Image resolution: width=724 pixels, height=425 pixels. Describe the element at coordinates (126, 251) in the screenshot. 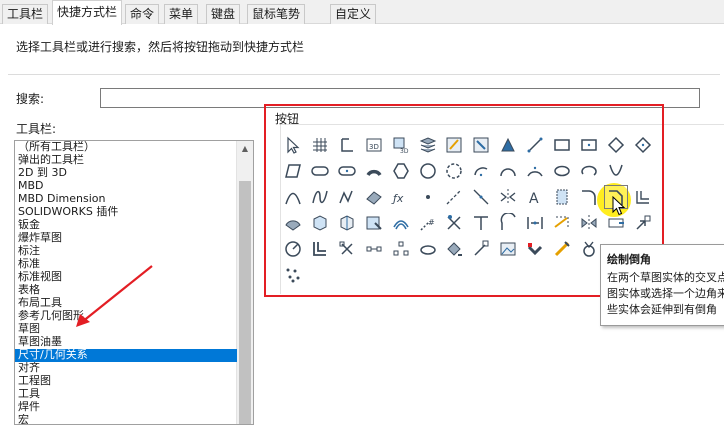

I see `list-item: 标注` at that location.